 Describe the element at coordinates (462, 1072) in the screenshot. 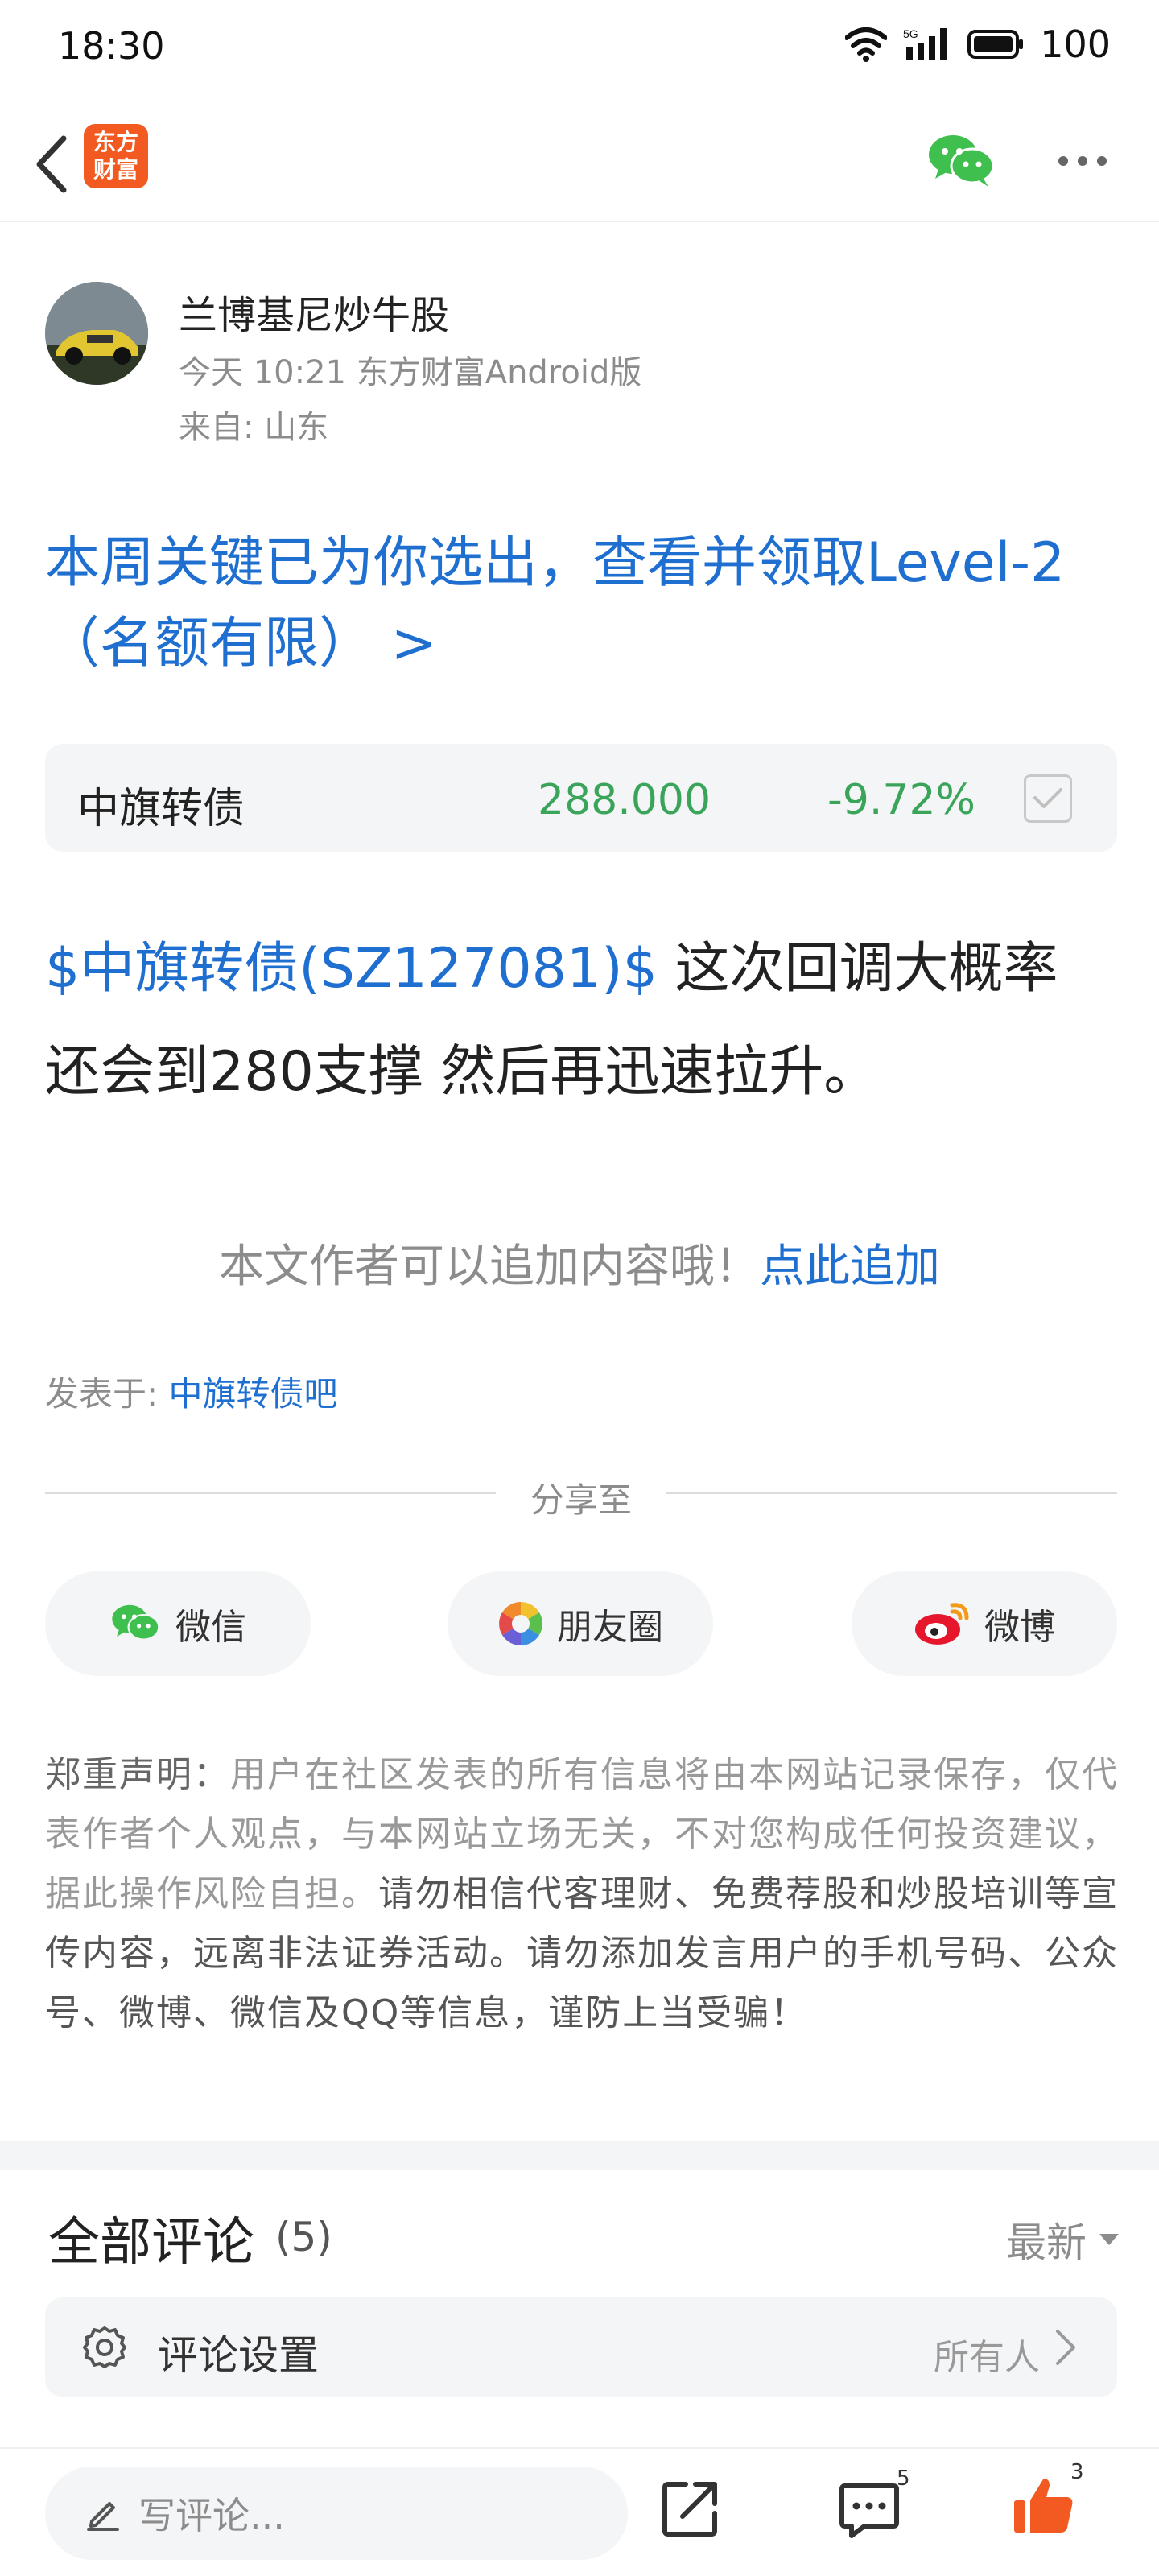

I see `post-text-2: 还会到280支撑 然后再迅速拉升。` at that location.